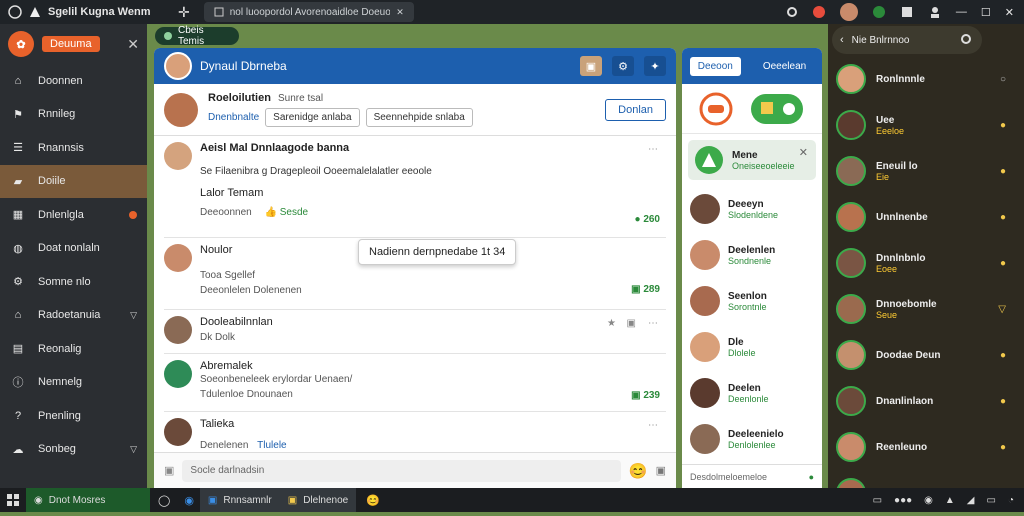 This screenshot has height=516, width=1024. What do you see at coordinates (877, 500) in the screenshot?
I see `chat-tray-icon: ▭` at bounding box center [877, 500].